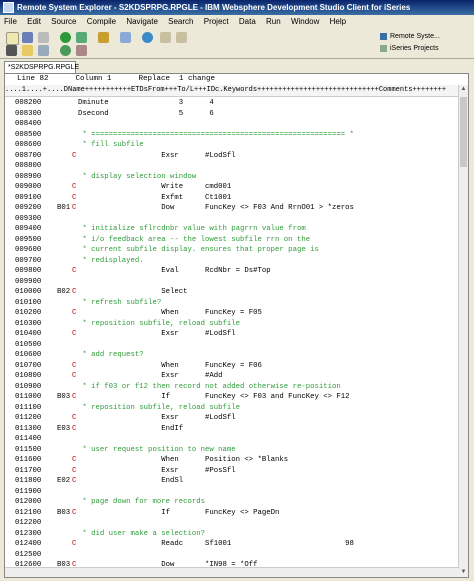 The image size is (474, 581). What do you see at coordinates (28, 271) in the screenshot?
I see `sequence-number: 009800` at bounding box center [28, 271].